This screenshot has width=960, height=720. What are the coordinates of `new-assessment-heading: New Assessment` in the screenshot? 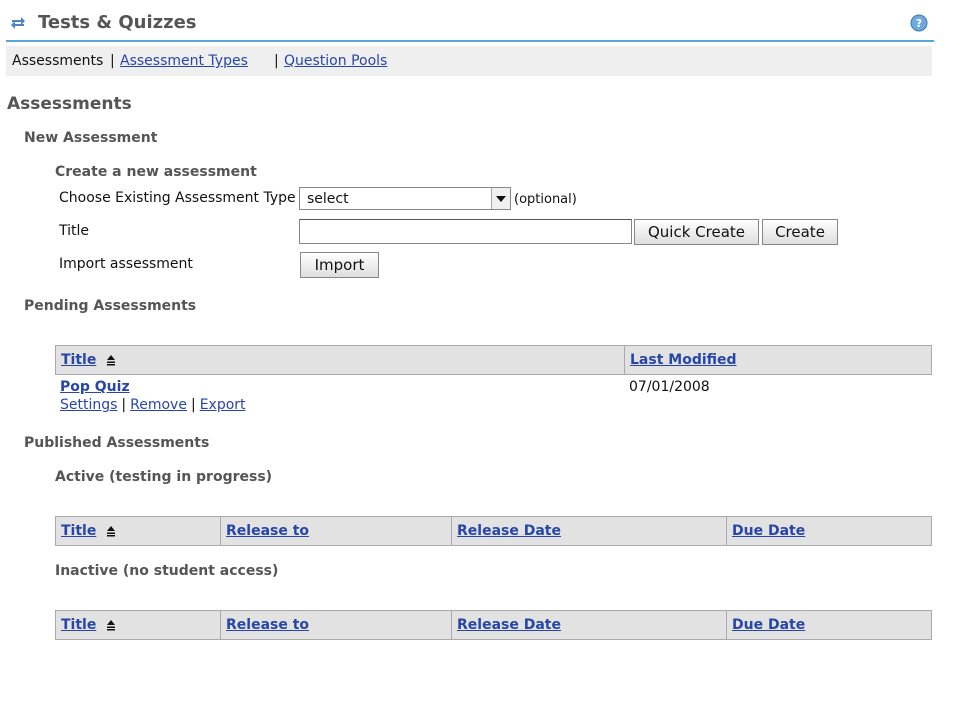 It's located at (91, 138).